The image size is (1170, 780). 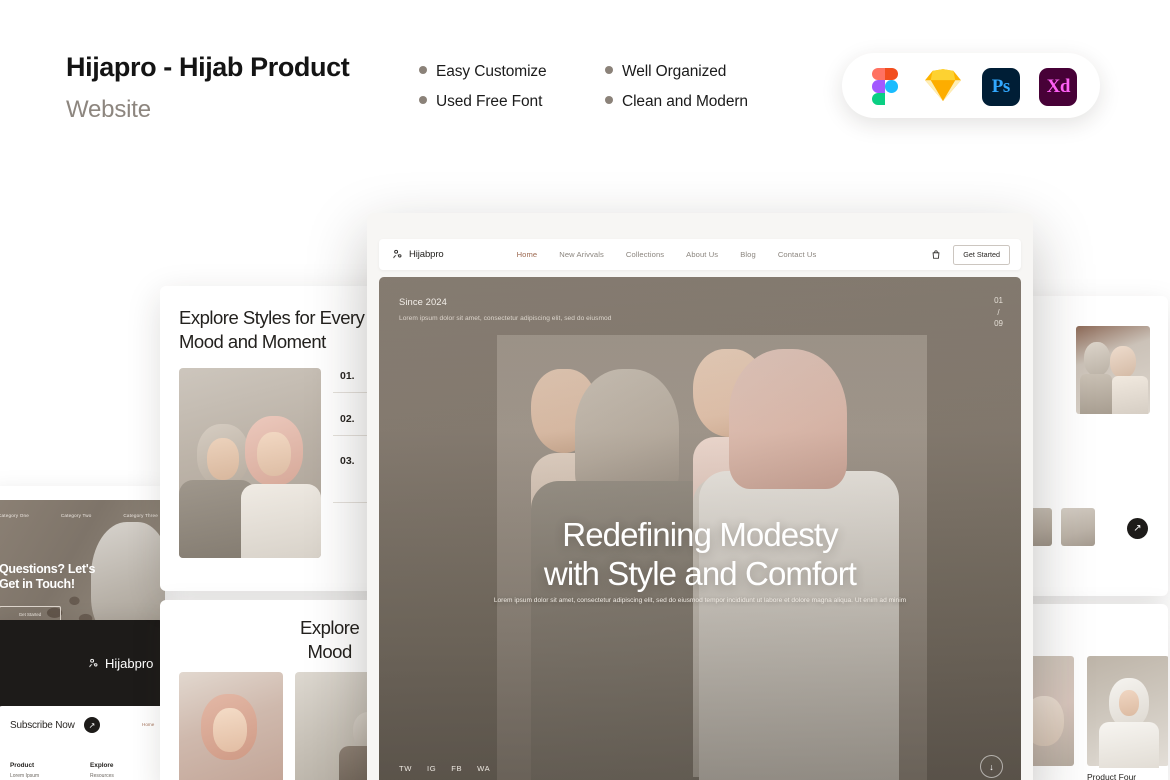 What do you see at coordinates (1137, 528) in the screenshot?
I see `catalogue-arrow-button: ↗` at bounding box center [1137, 528].